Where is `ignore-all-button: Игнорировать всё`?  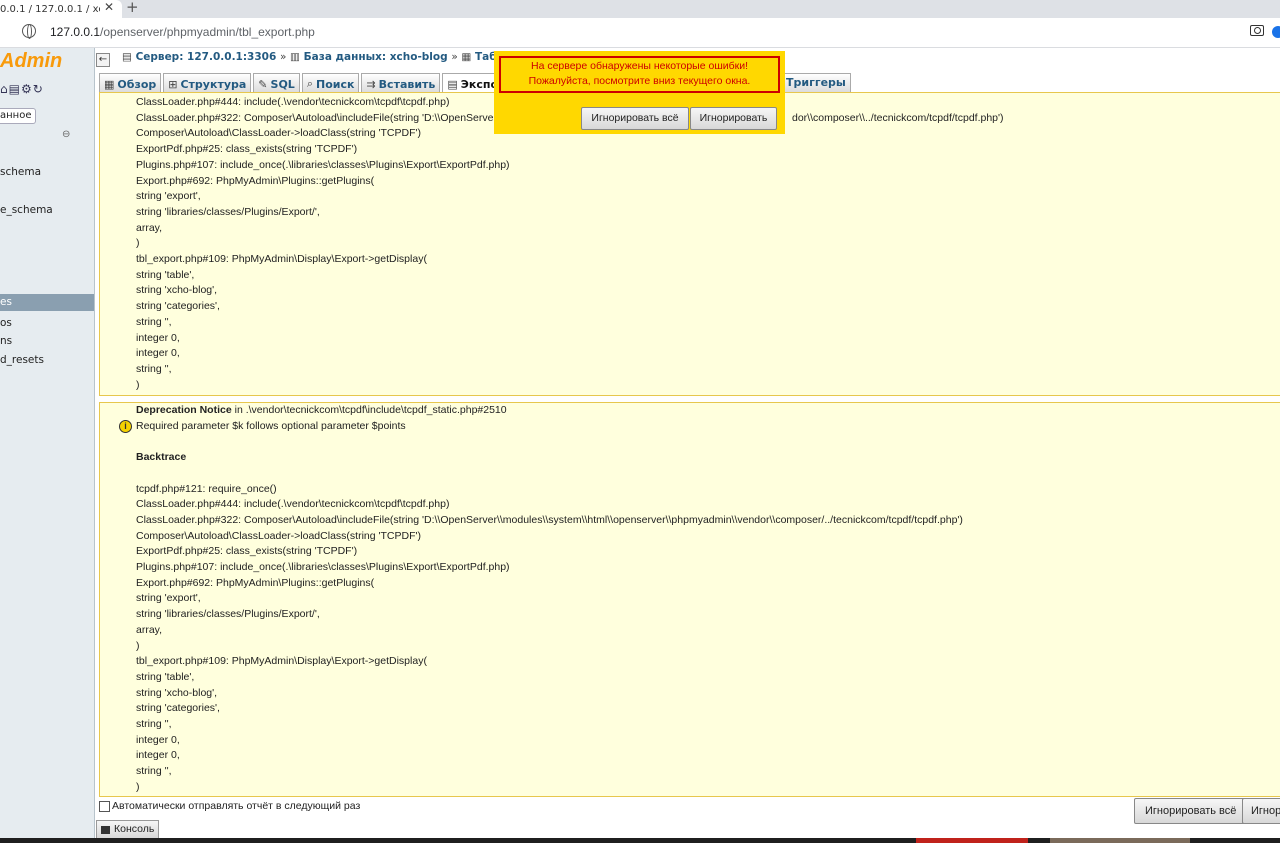 ignore-all-button: Игнорировать всё is located at coordinates (635, 118).